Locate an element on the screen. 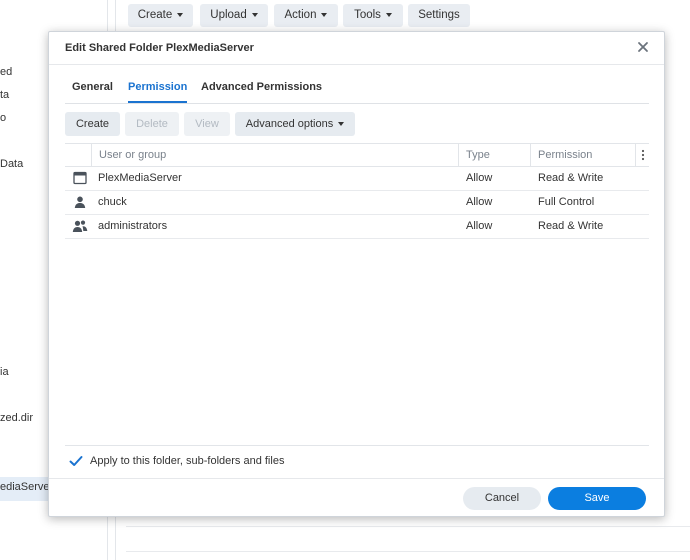  sidebar-item: ed is located at coordinates (6, 72).